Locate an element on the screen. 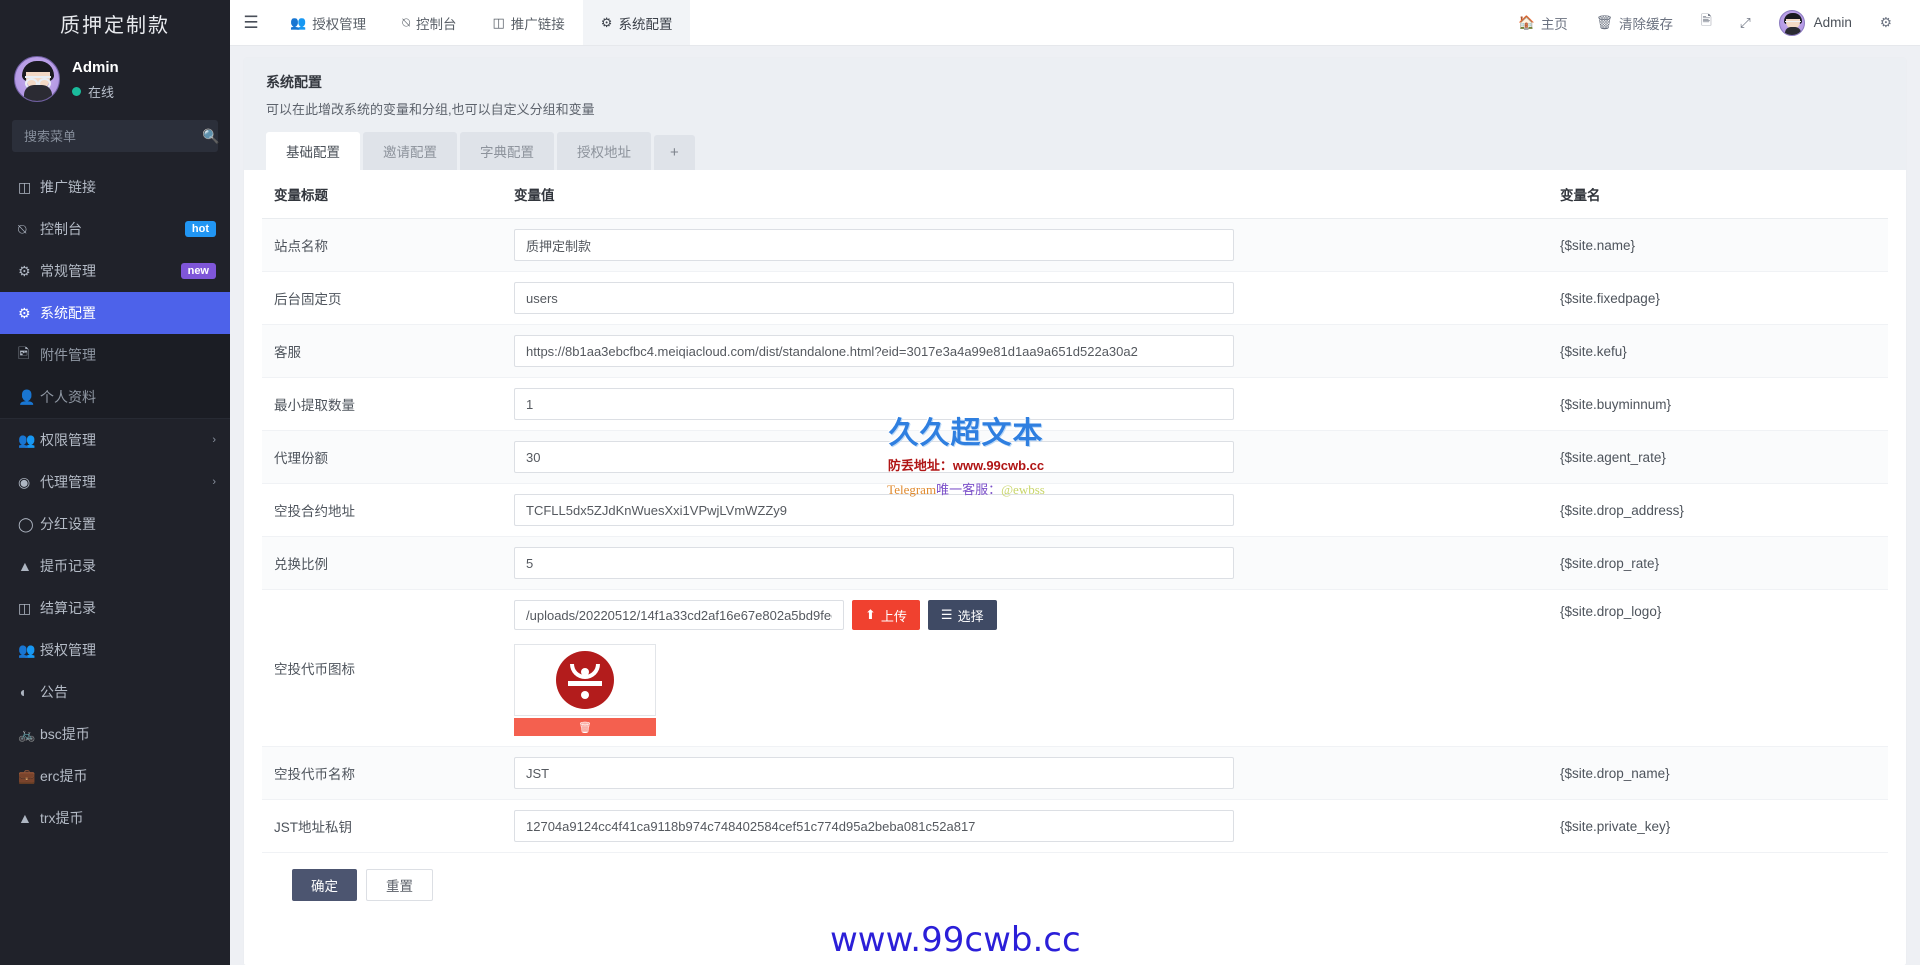 This screenshot has width=1920, height=965. tab-yaoqingpeizhi: 邀请配置 is located at coordinates (410, 151).